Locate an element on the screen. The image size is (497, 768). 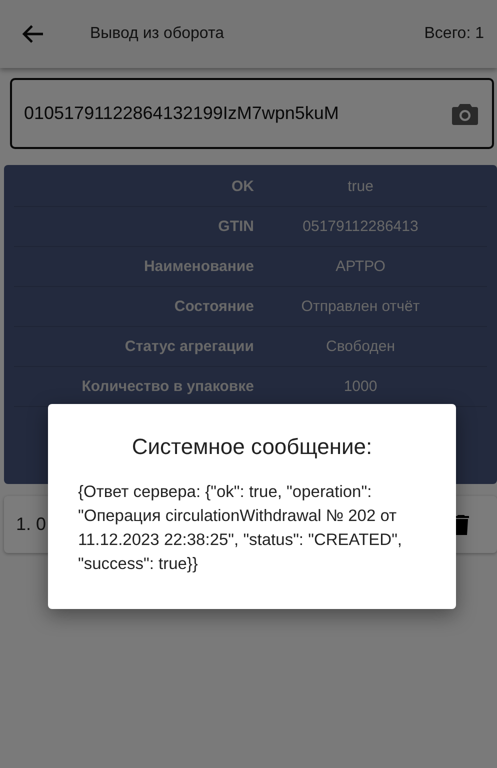
field-label: Статус агрегации is located at coordinates (189, 346).